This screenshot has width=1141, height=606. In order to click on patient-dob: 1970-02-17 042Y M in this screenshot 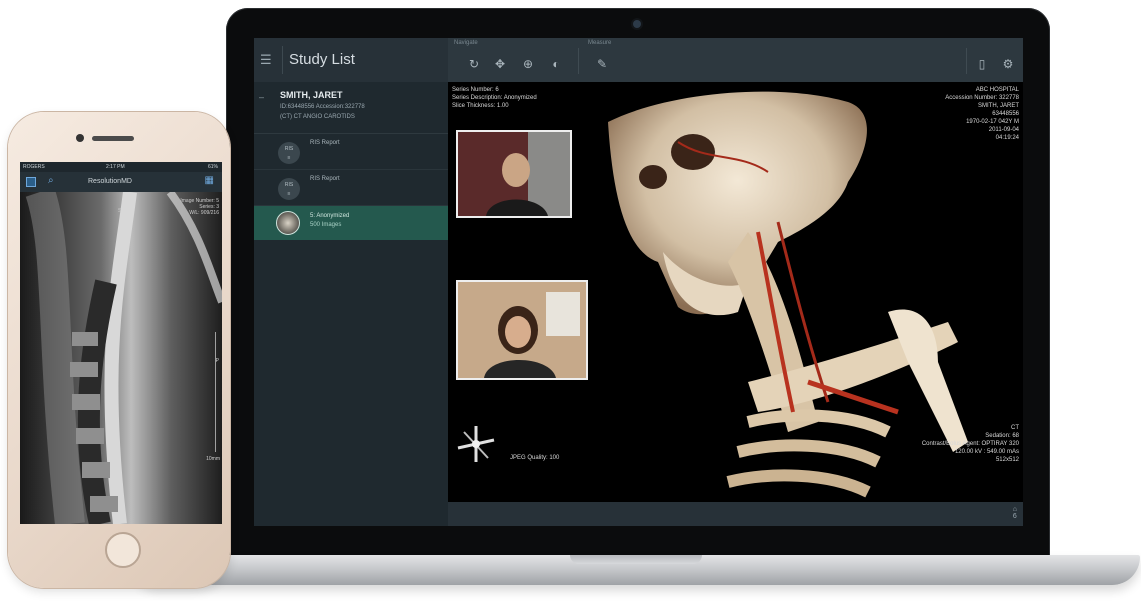, I will do `click(992, 122)`.